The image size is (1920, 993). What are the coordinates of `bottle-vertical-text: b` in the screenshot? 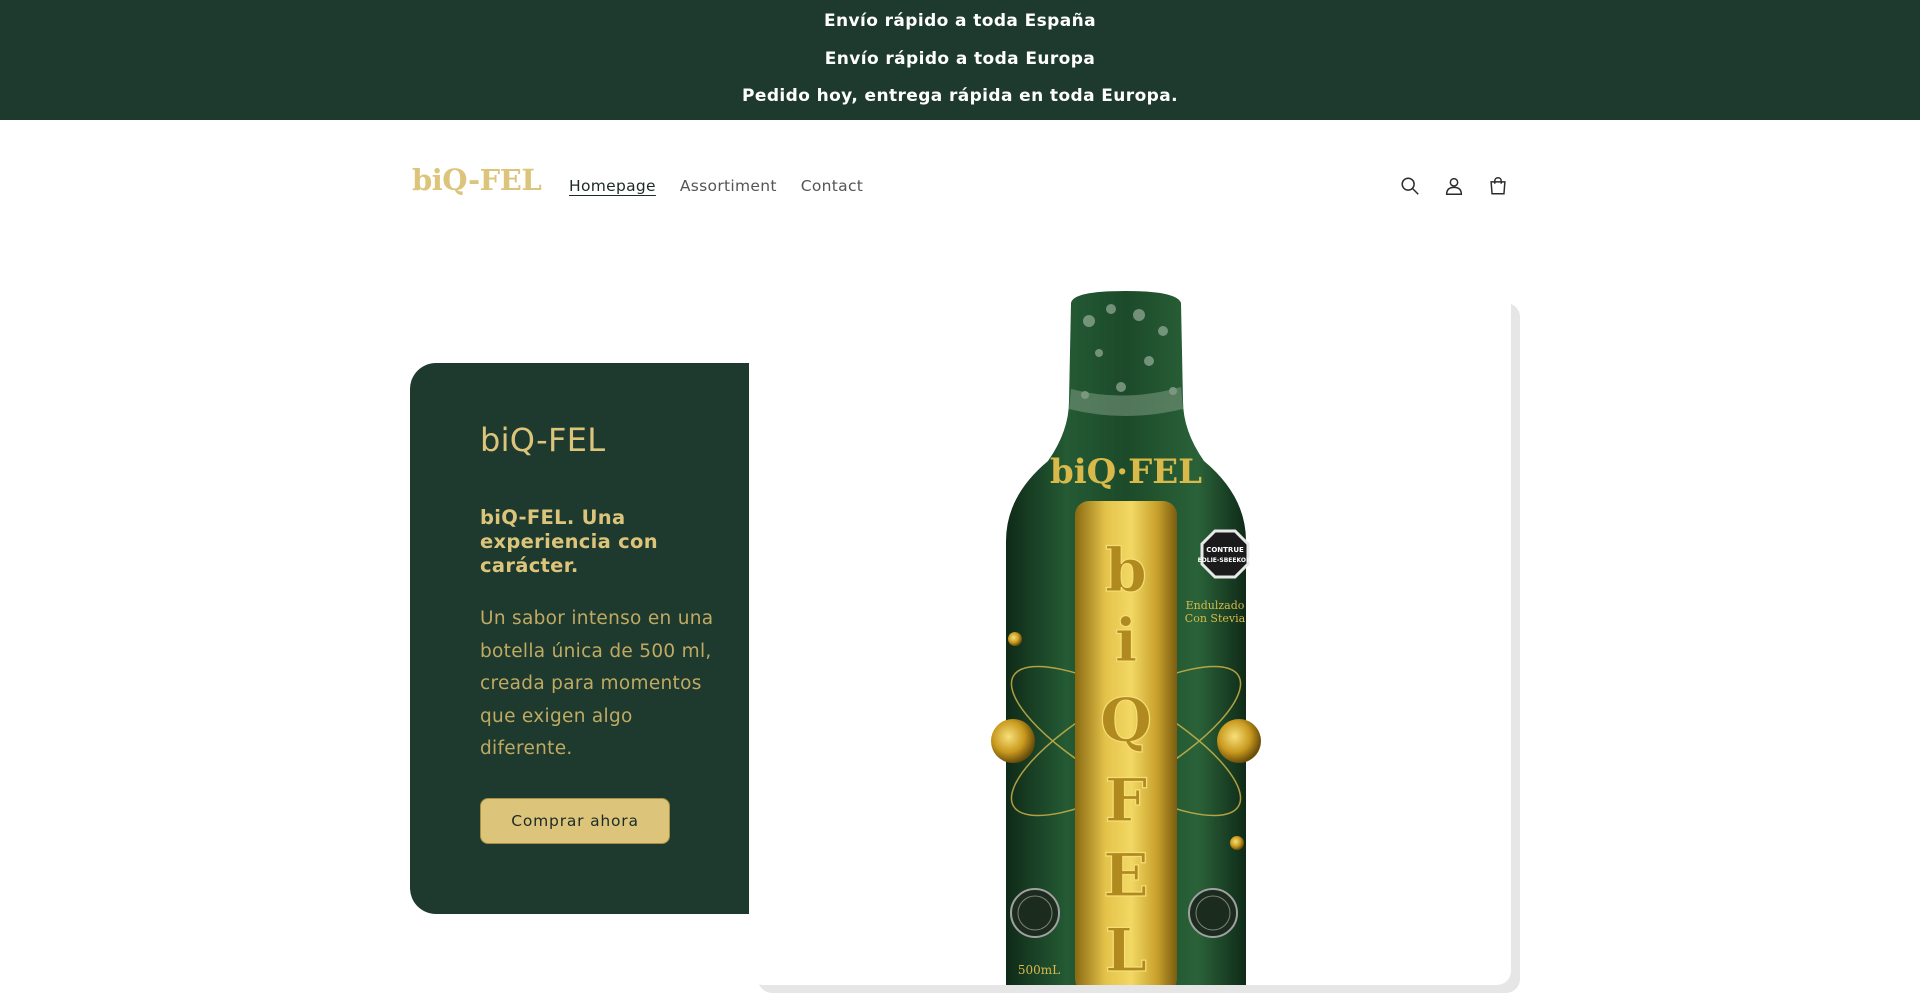 It's located at (1126, 571).